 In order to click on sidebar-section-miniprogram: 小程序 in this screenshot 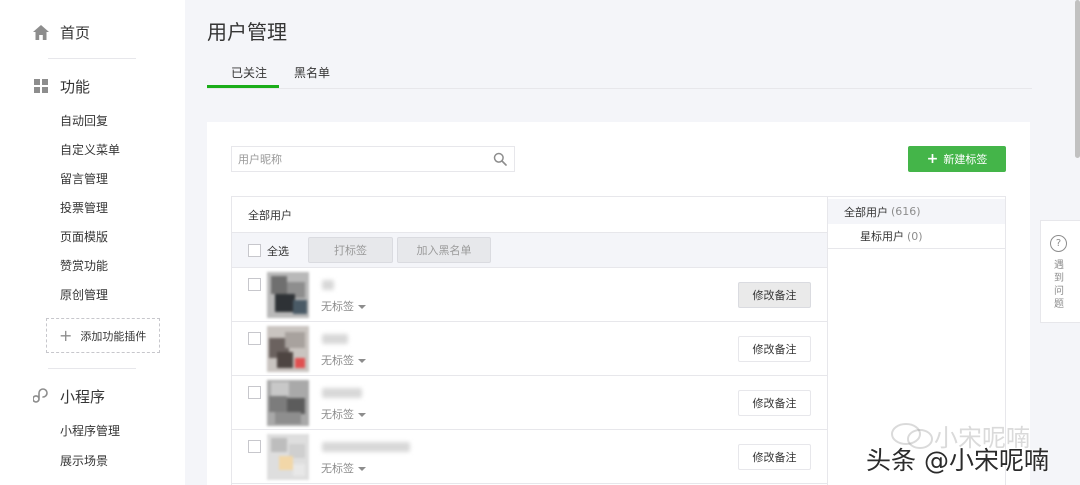, I will do `click(68, 396)`.